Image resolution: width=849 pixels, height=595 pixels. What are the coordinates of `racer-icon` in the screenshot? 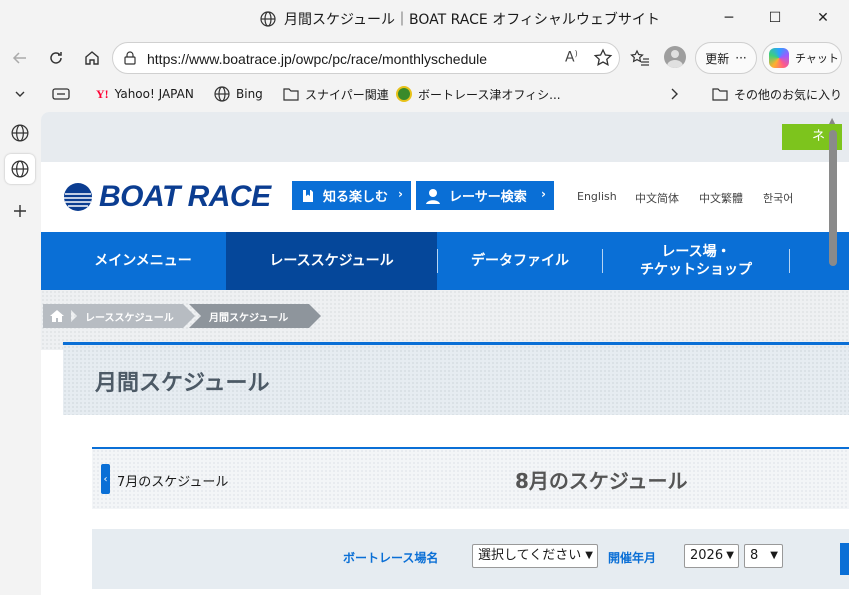 It's located at (433, 196).